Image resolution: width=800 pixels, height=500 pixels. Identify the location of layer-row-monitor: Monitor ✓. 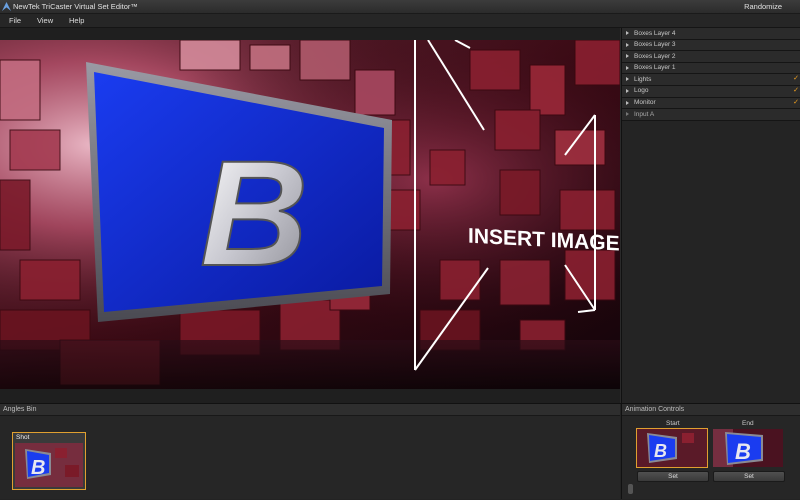
(711, 103).